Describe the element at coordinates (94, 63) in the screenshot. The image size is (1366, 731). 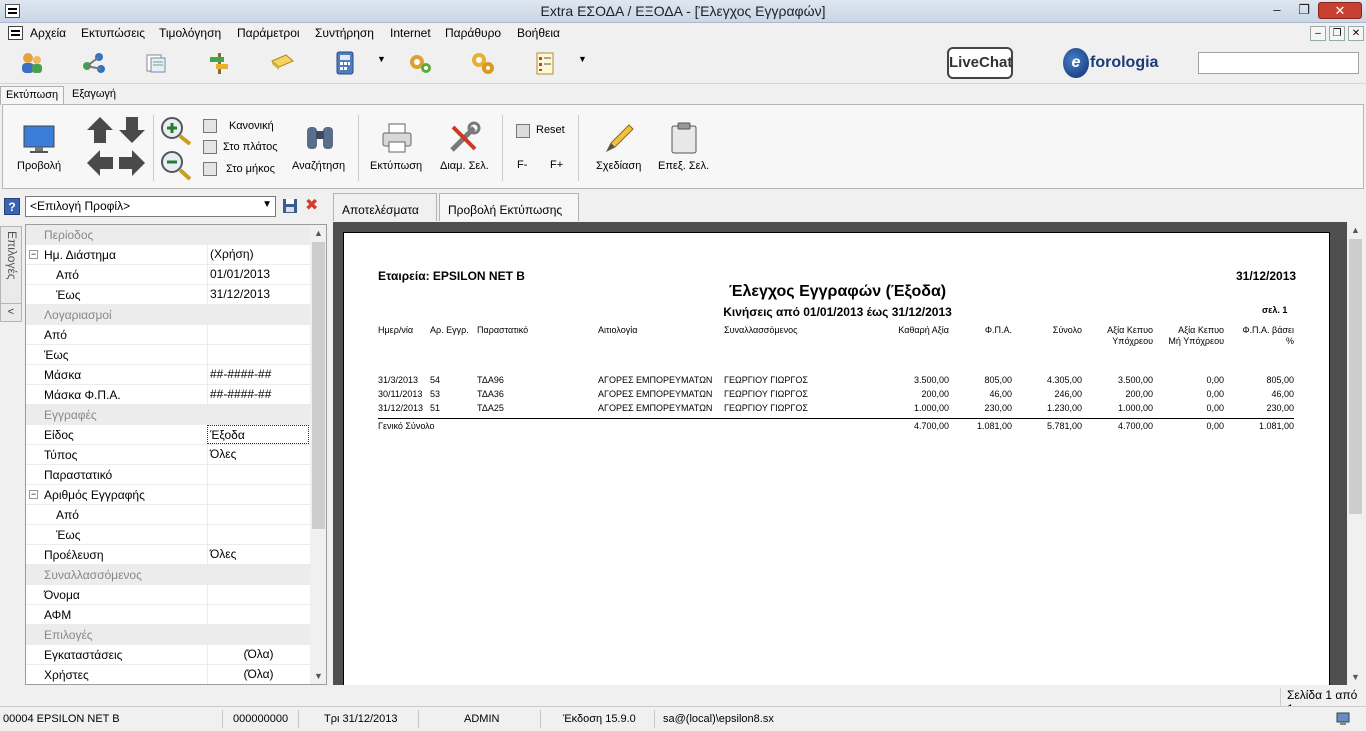
I see `network-icon` at that location.